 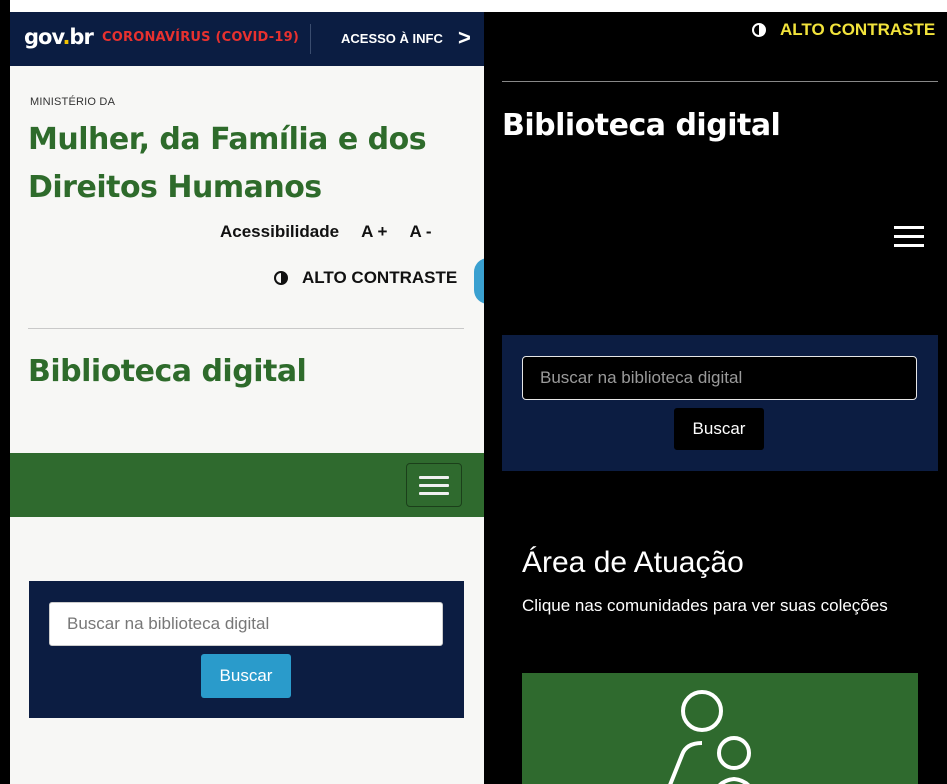 What do you see at coordinates (59, 37) in the screenshot?
I see `govbr-logo: gov.br` at bounding box center [59, 37].